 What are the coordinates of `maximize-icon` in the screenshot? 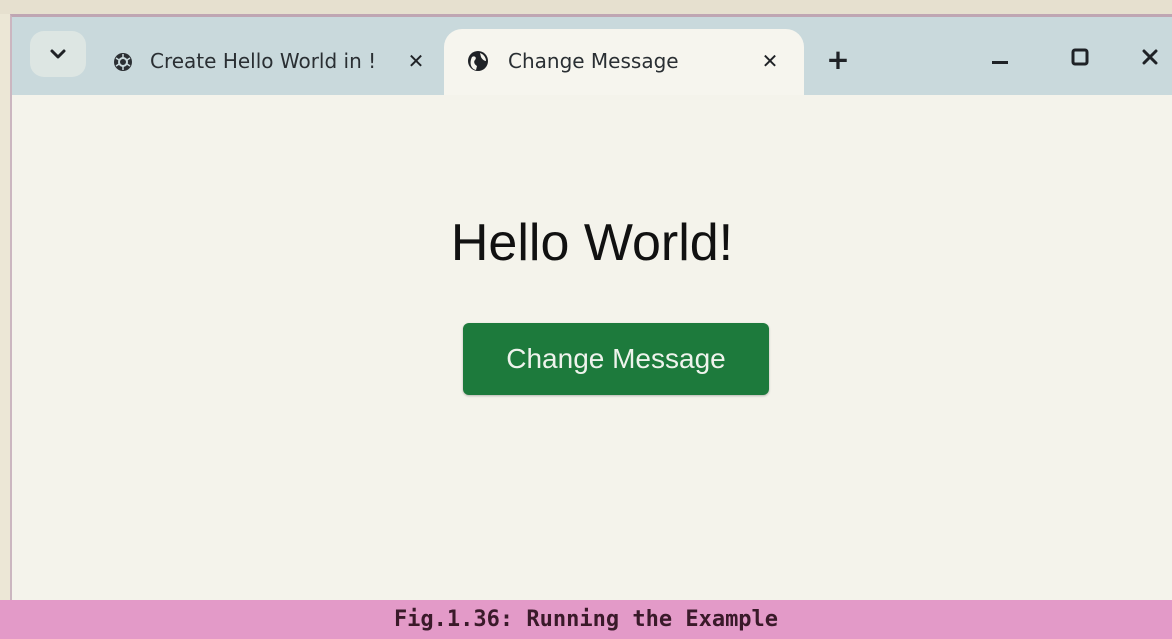 It's located at (1080, 59).